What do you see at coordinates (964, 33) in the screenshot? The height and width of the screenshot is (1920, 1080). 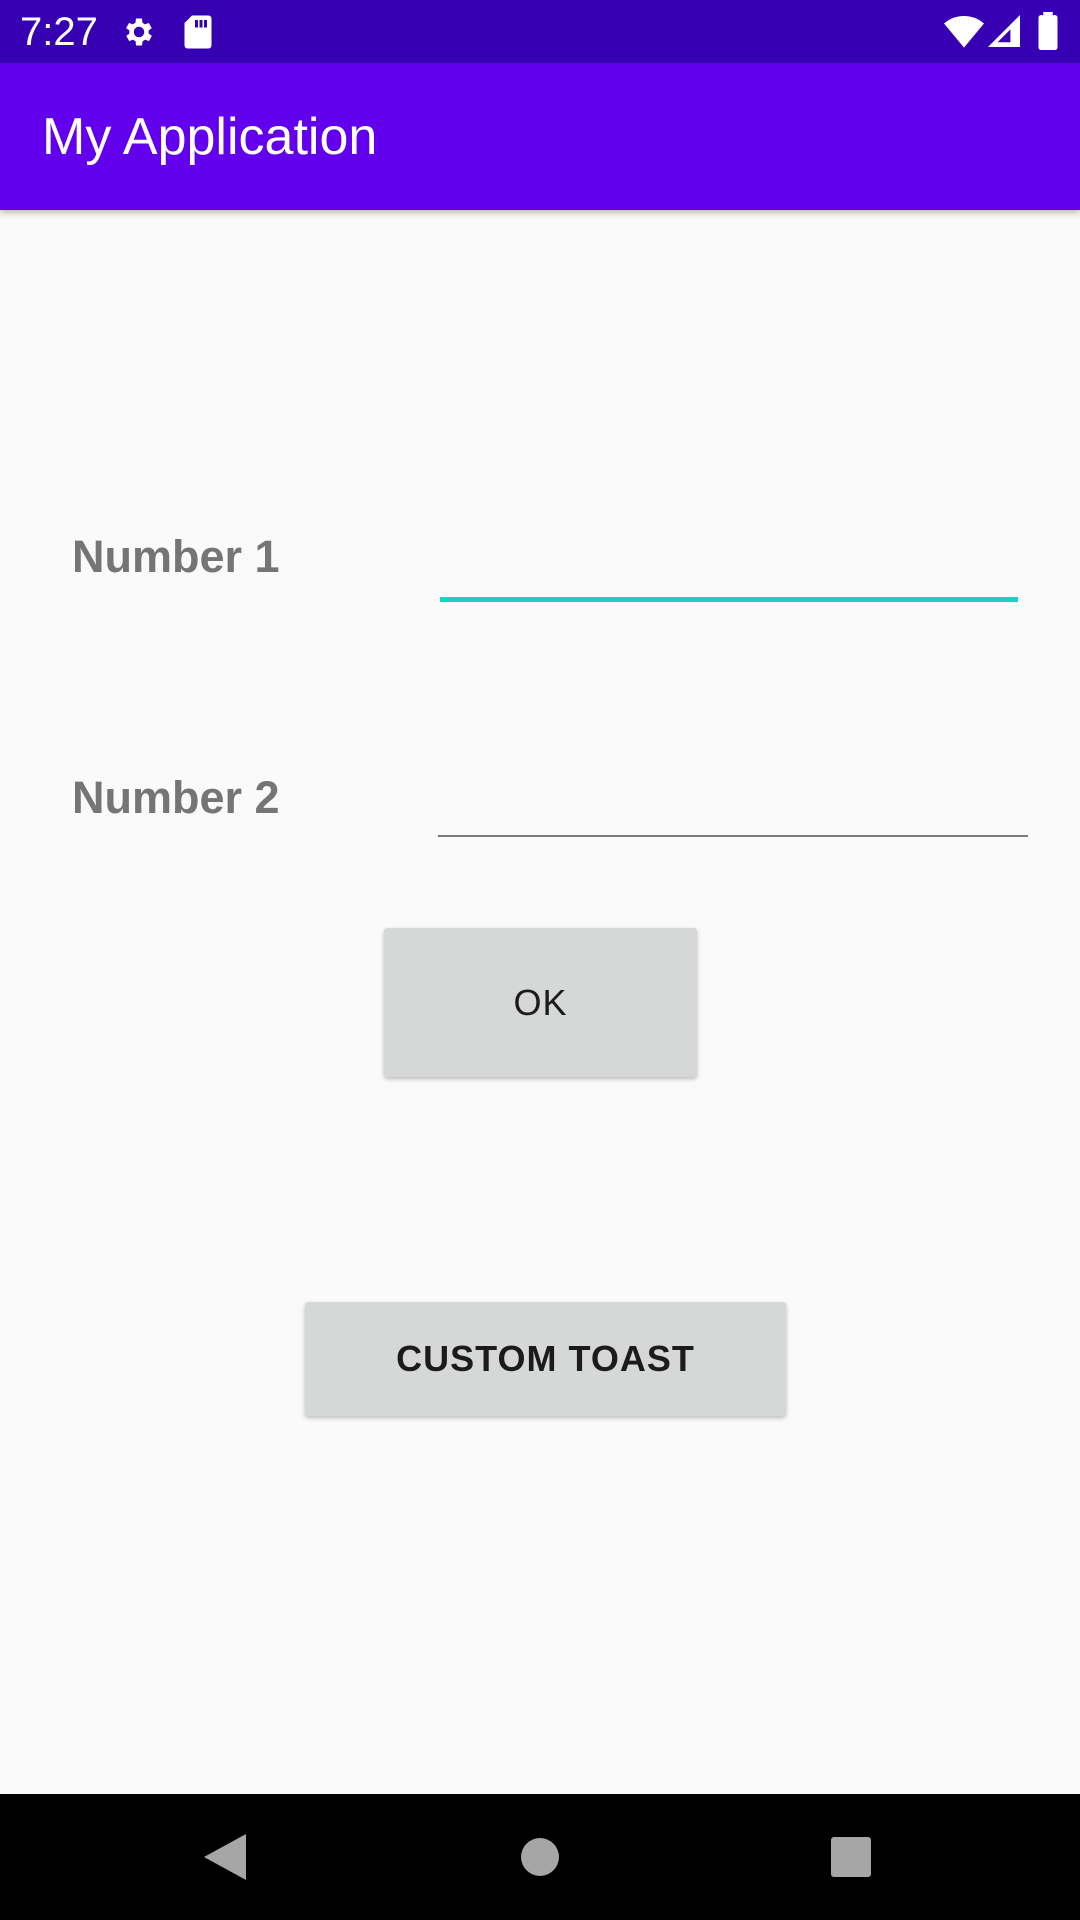 I see `wifi-icon` at bounding box center [964, 33].